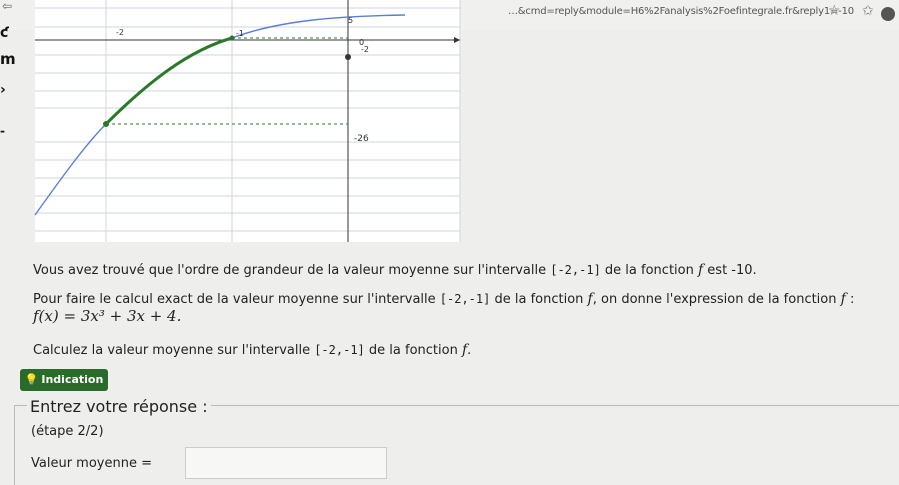 The width and height of the screenshot is (899, 485). I want to click on label-top-tick: 5, so click(350, 20).